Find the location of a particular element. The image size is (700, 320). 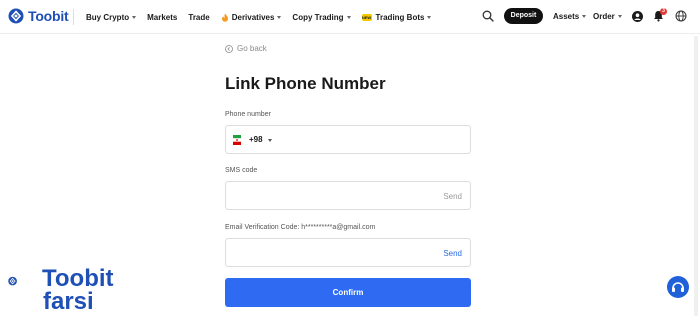

menu-derivatives: Derivatives is located at coordinates (251, 17).